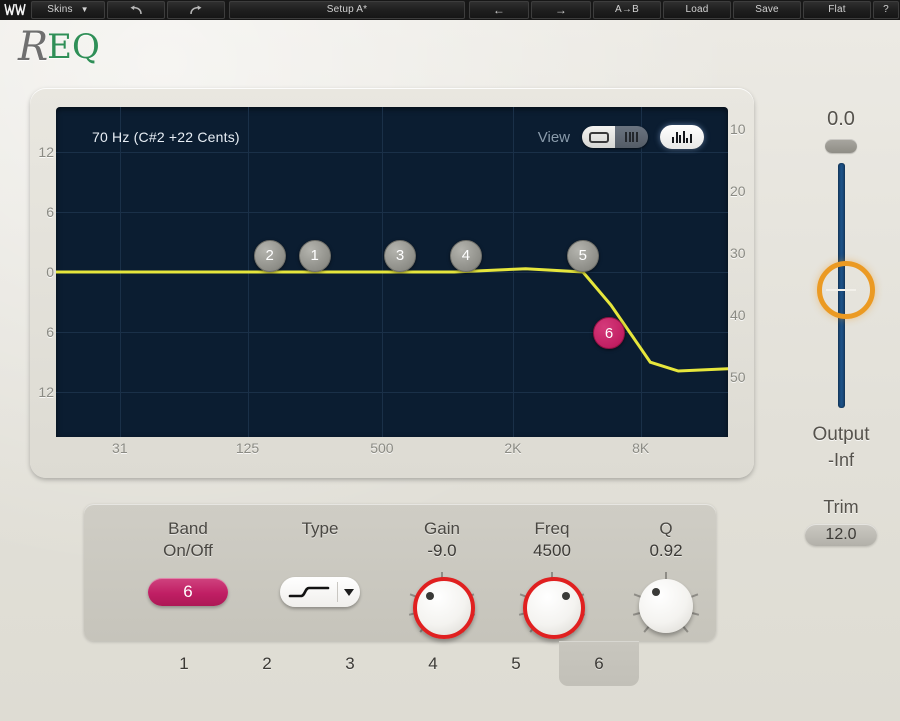 The image size is (900, 721). What do you see at coordinates (188, 592) in the screenshot?
I see `band-onoff-button: 6` at bounding box center [188, 592].